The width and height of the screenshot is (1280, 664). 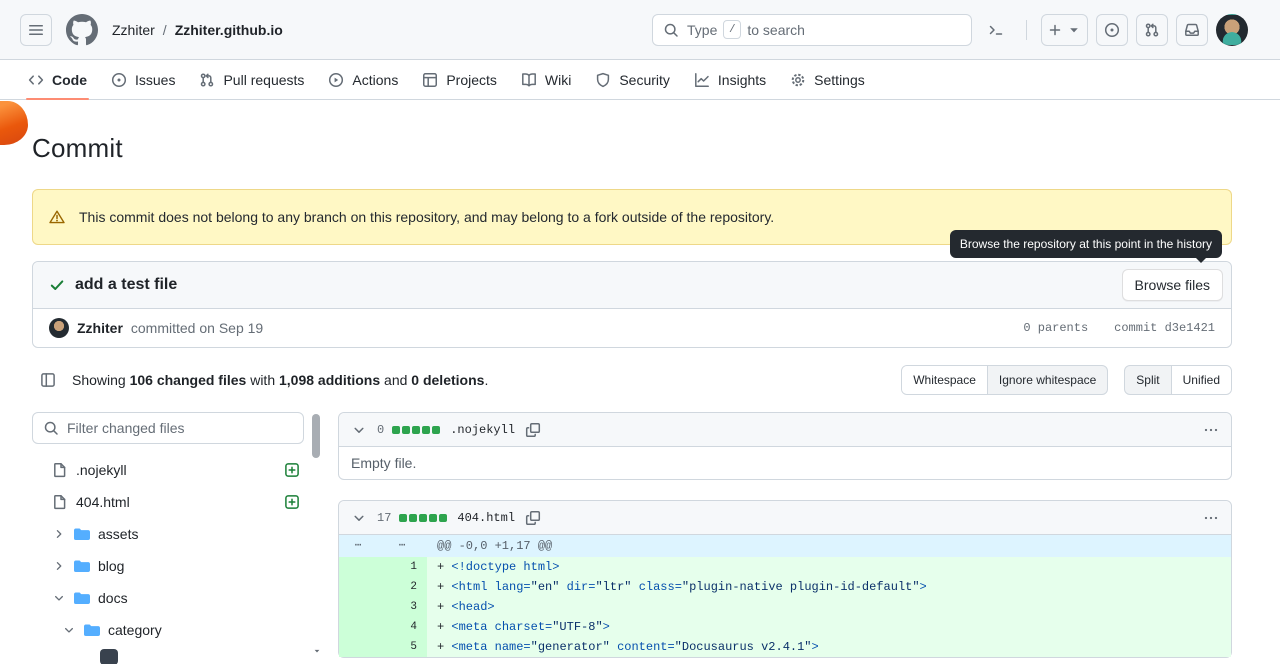 What do you see at coordinates (57, 217) in the screenshot?
I see `alert-icon` at bounding box center [57, 217].